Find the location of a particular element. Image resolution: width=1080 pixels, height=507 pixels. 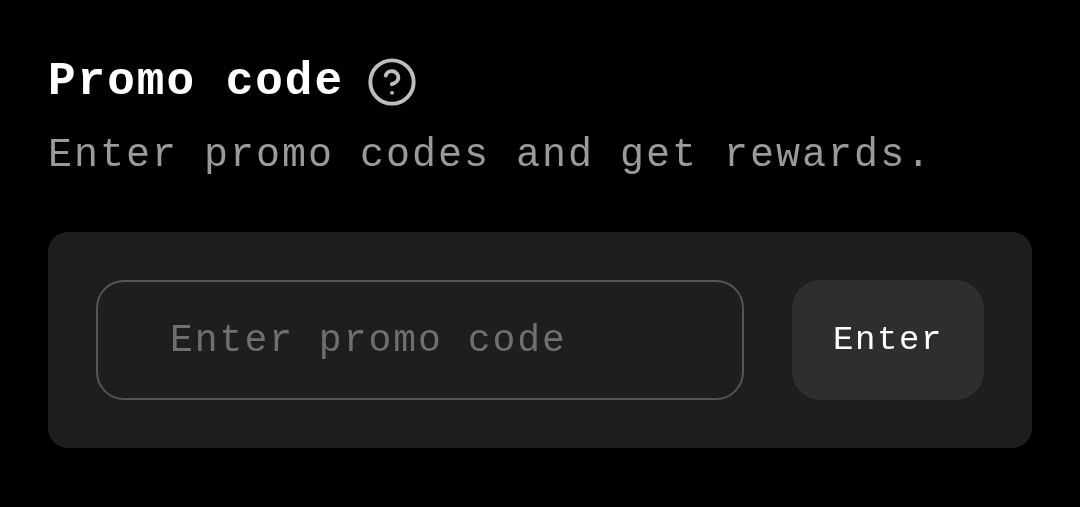

enter-button: Enter is located at coordinates (888, 340).